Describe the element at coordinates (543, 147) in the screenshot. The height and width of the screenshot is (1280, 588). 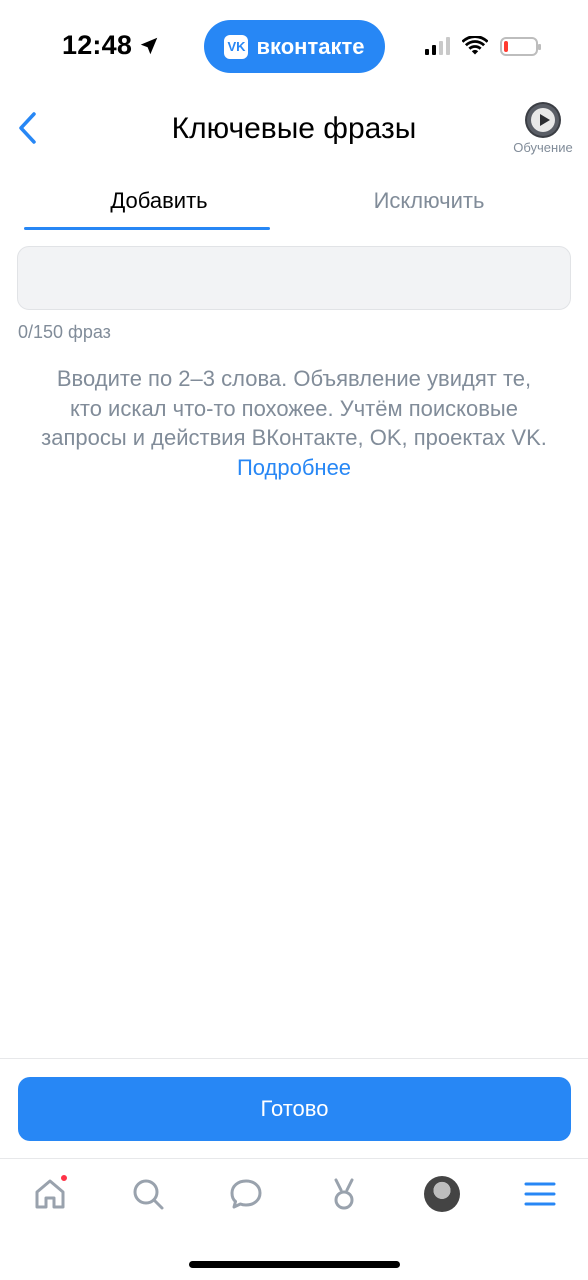
I see `tutorial-label: Обучение` at that location.